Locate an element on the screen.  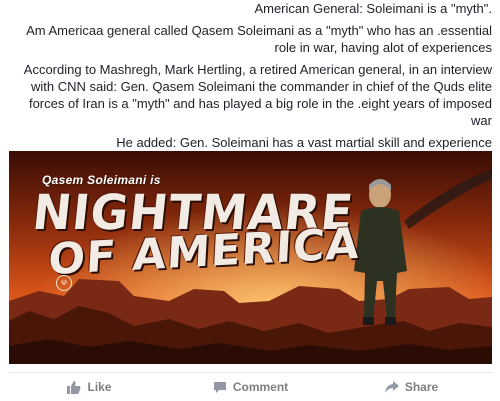
post-paragraph-title: ."American General: Soleimani is a "myth is located at coordinates (373, 8).